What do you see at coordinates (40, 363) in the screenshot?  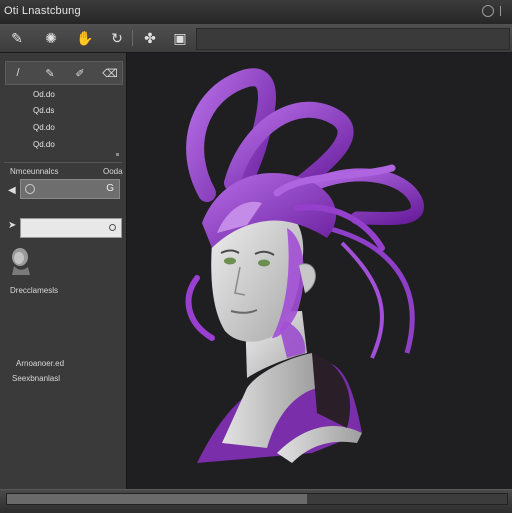 I see `info-line: Arnoanoer.ed` at bounding box center [40, 363].